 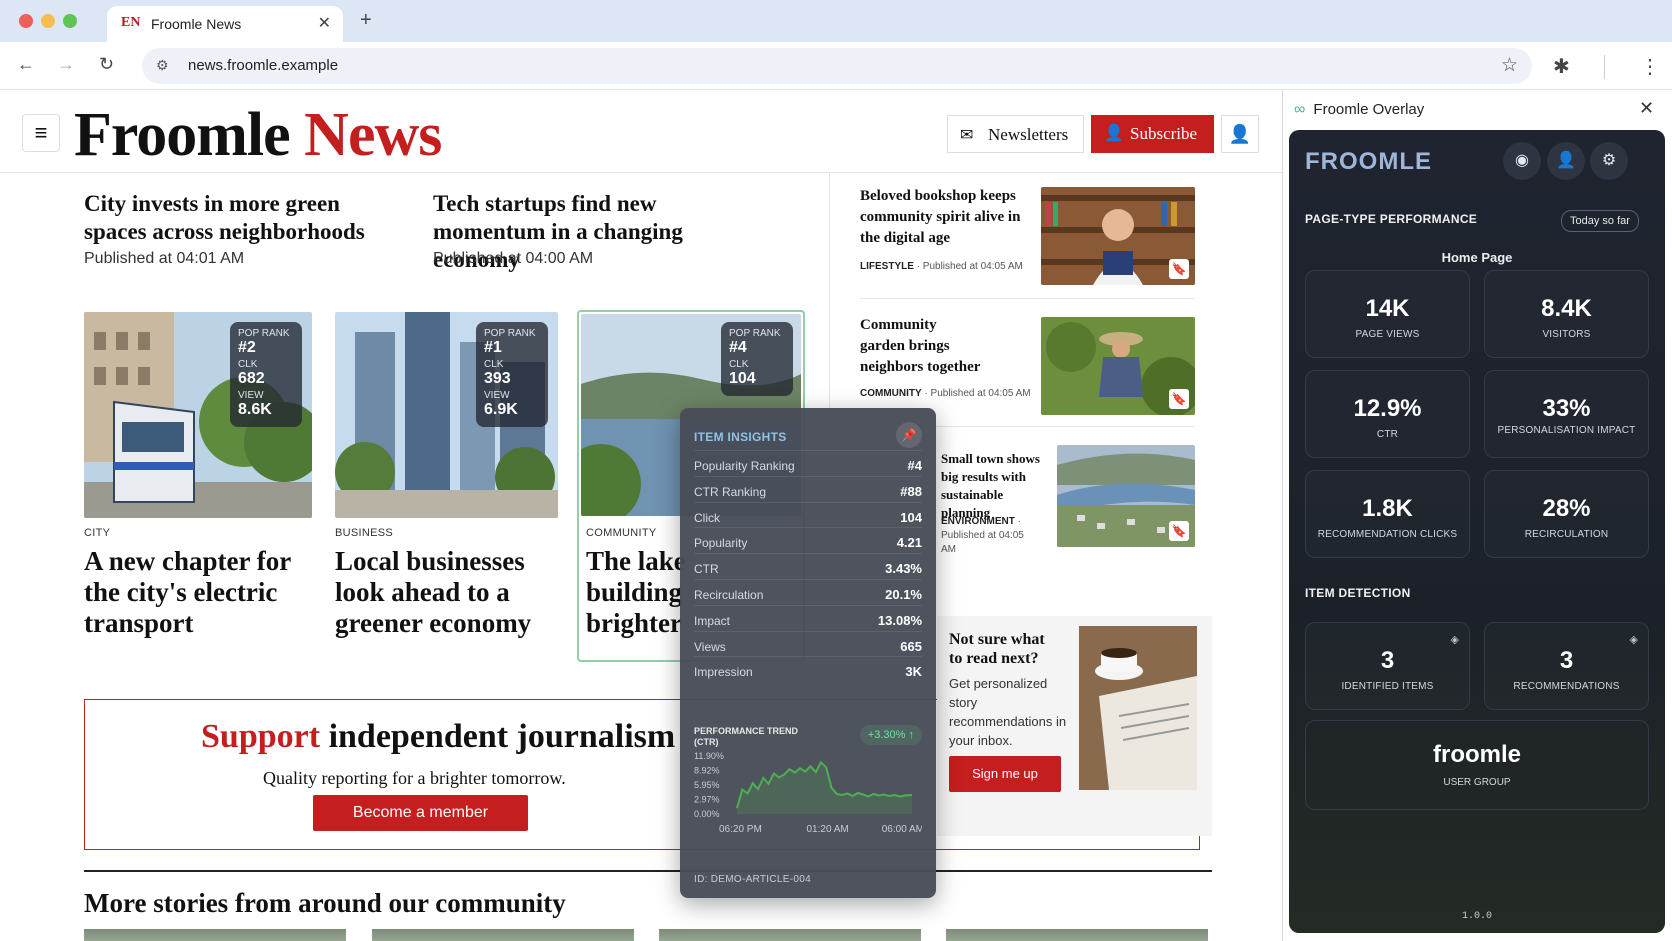 What do you see at coordinates (498, 736) in the screenshot?
I see `support-rest: independent journalism` at bounding box center [498, 736].